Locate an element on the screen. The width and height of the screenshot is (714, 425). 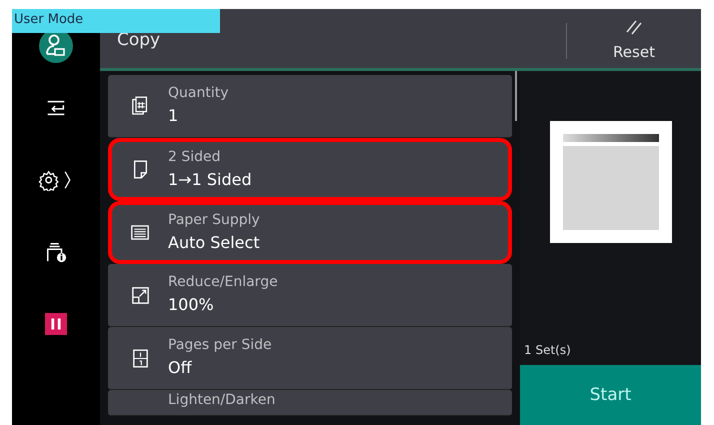
copies-icon is located at coordinates (140, 106).